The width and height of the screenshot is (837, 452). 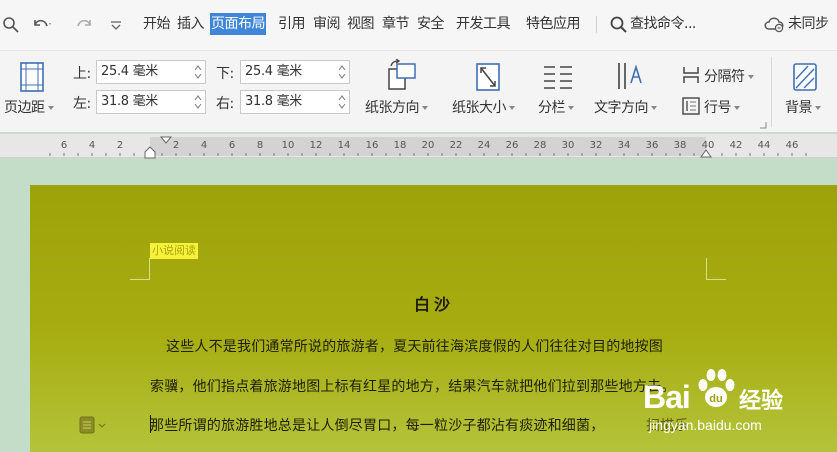 What do you see at coordinates (414, 346) in the screenshot?
I see `paragraph-line: 这些人不是我们通常所说的旅游者，夏天前往海滨度假的人们往往对目的地按图` at bounding box center [414, 346].